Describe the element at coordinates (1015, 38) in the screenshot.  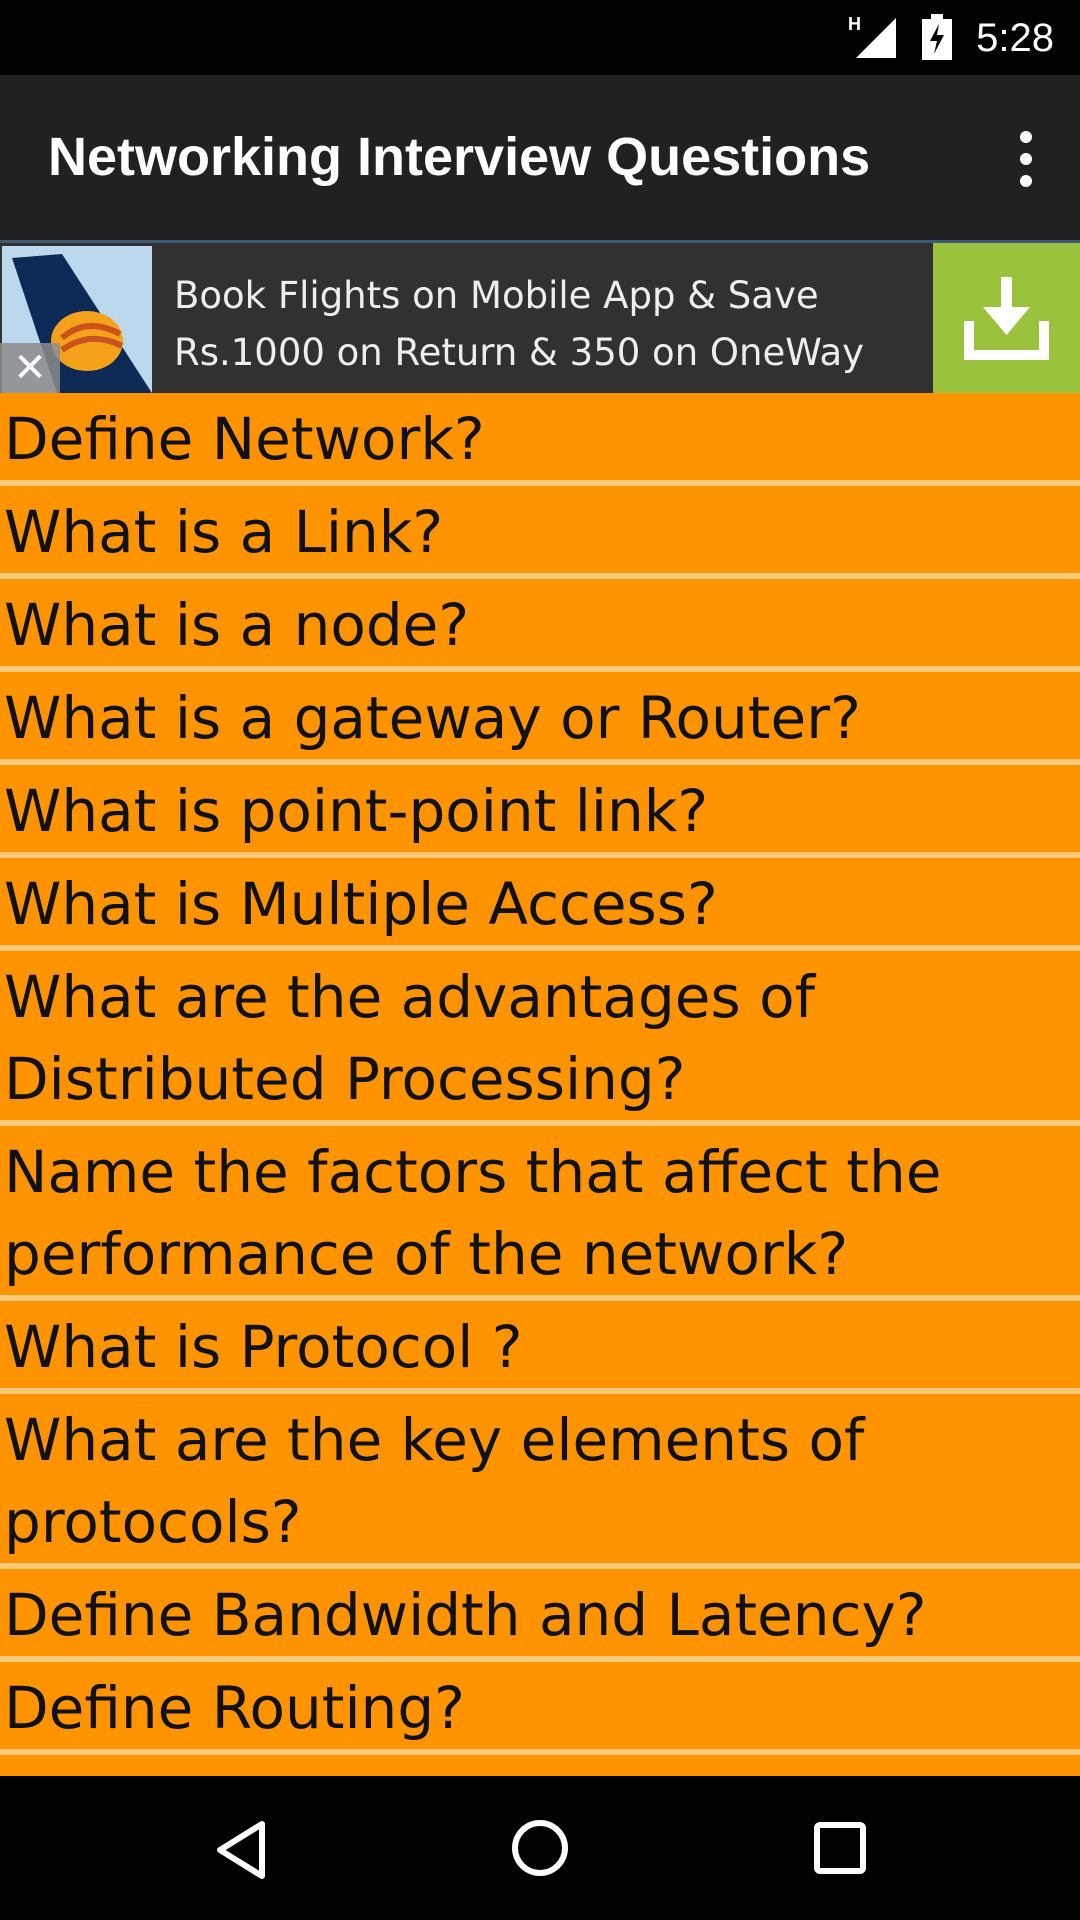
I see `status-time: 5:28` at that location.